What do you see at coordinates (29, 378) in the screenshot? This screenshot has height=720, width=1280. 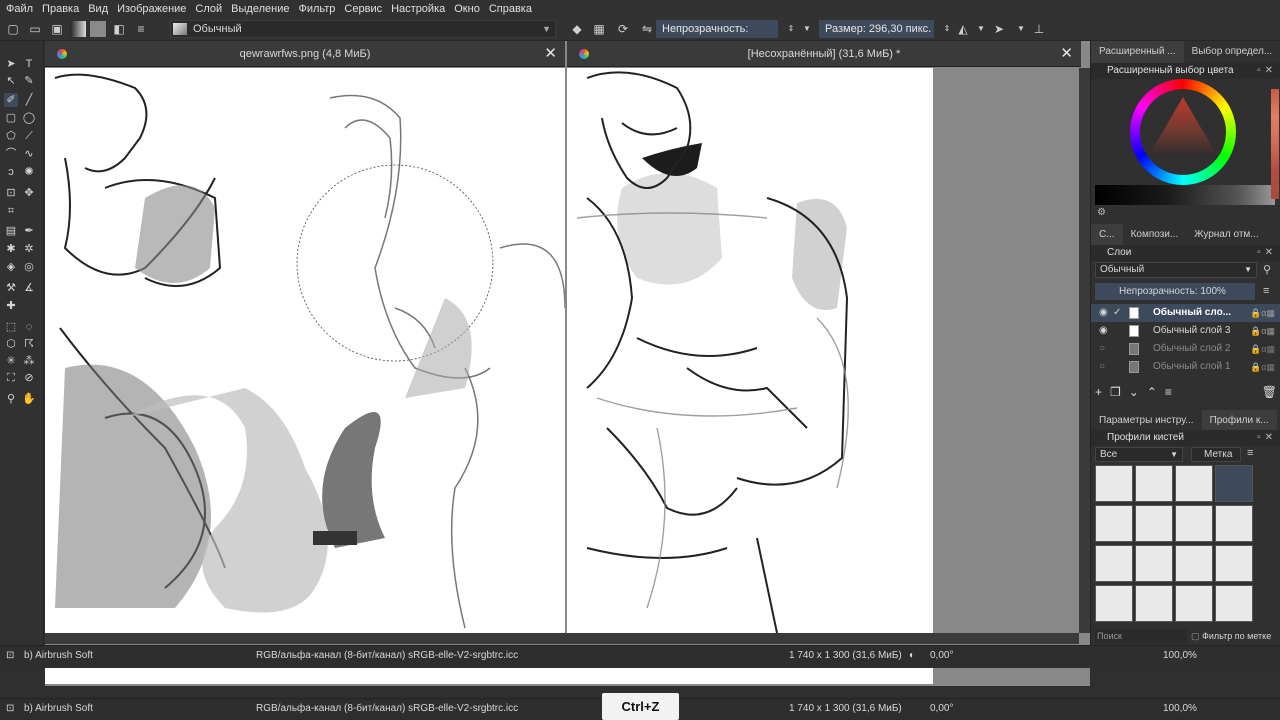 I see `magnetic-select-icon: ⊘` at bounding box center [29, 378].